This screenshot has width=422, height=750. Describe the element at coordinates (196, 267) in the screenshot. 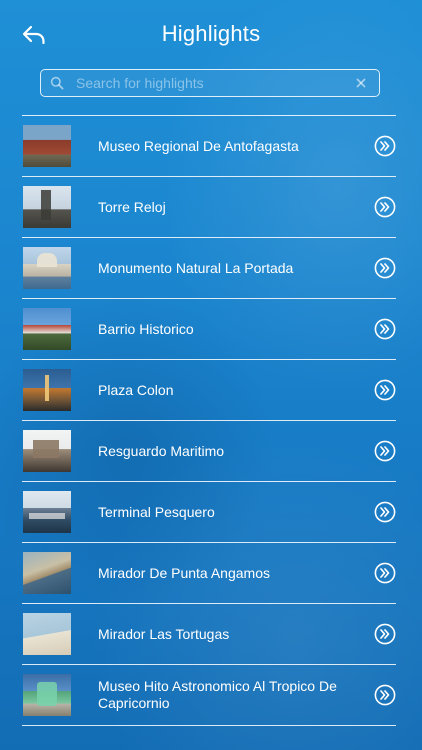

I see `item-label: Monumento Natural La Portada` at that location.